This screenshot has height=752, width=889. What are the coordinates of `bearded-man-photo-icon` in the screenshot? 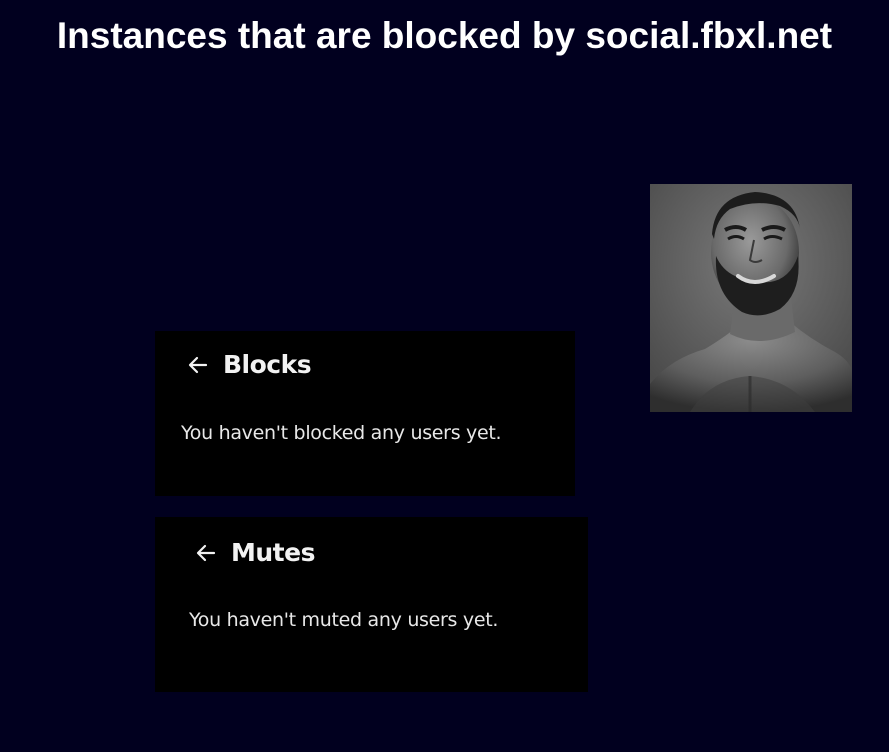 It's located at (751, 298).